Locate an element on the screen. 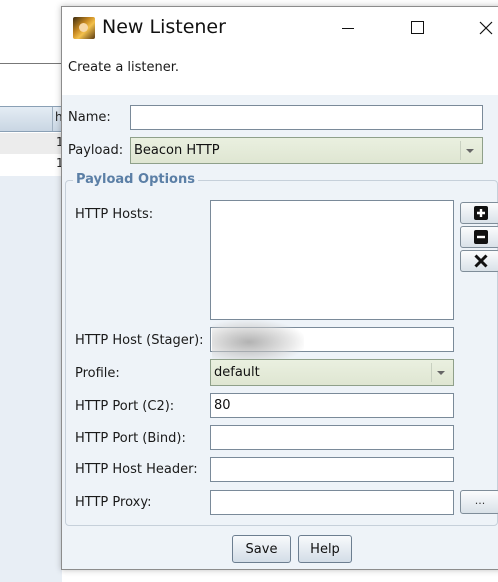 The height and width of the screenshot is (582, 498). payload-options-title: Payload Options is located at coordinates (135, 179).